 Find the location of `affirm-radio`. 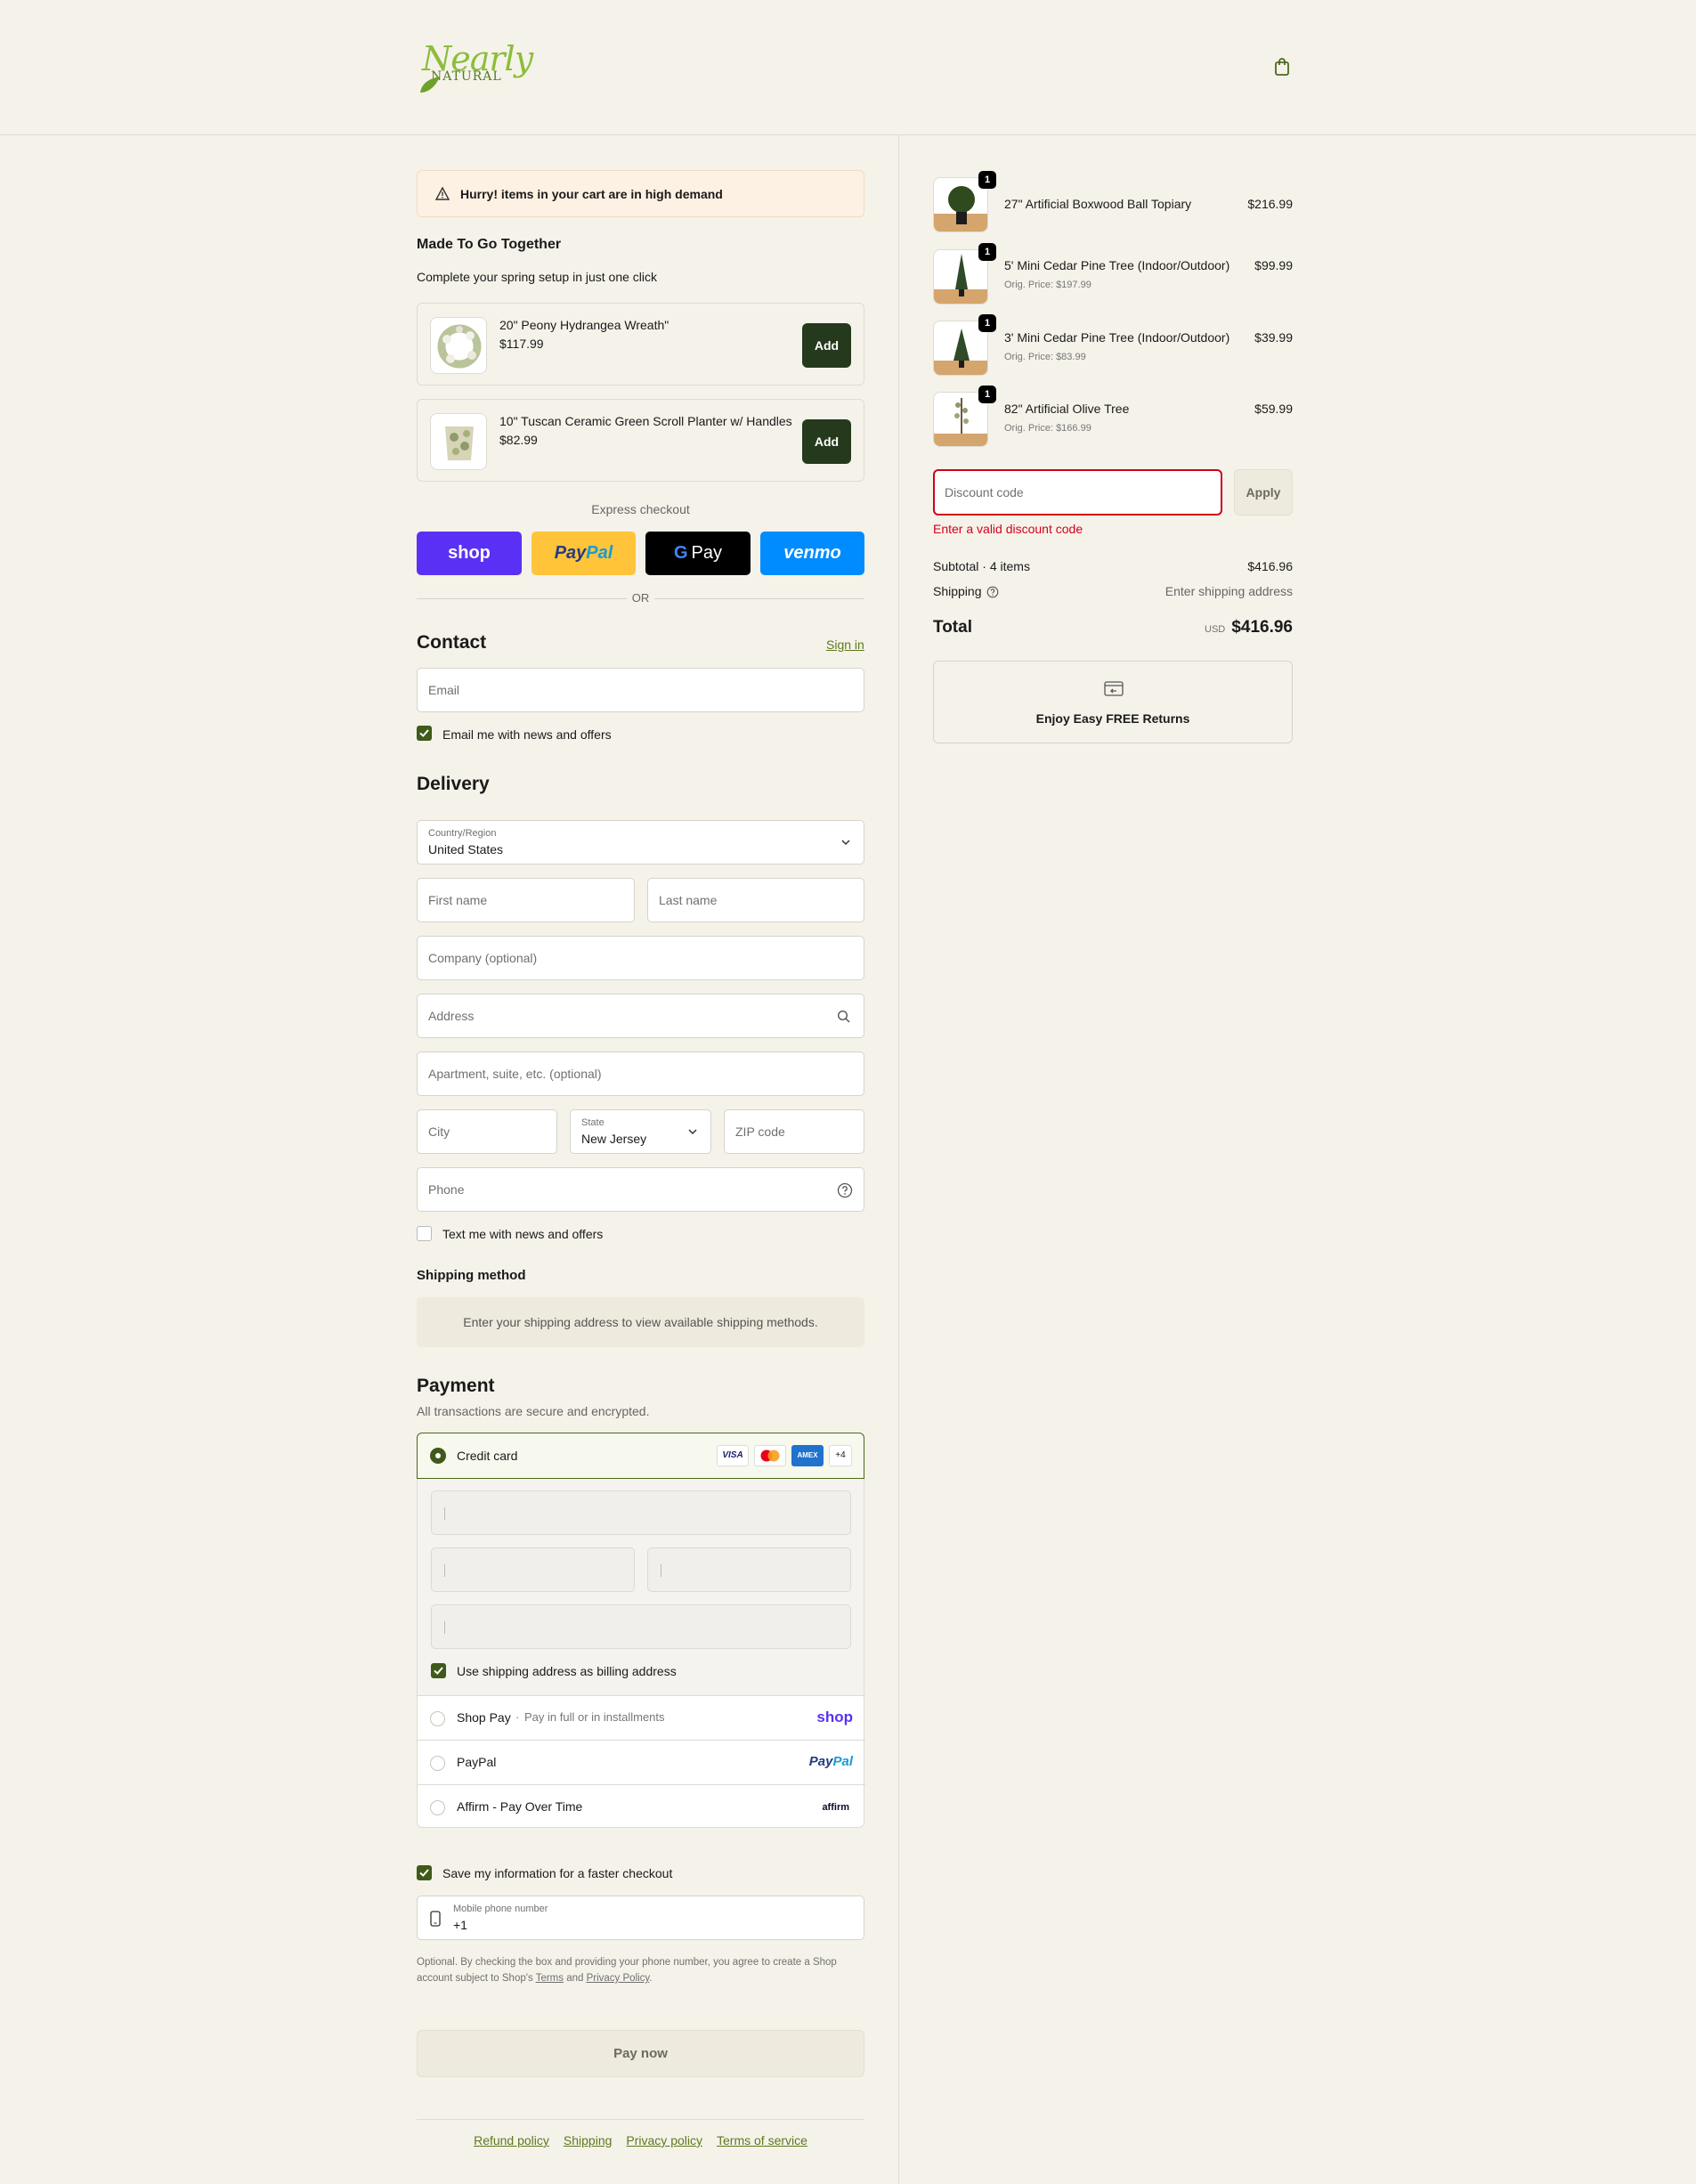

affirm-radio is located at coordinates (437, 1807).